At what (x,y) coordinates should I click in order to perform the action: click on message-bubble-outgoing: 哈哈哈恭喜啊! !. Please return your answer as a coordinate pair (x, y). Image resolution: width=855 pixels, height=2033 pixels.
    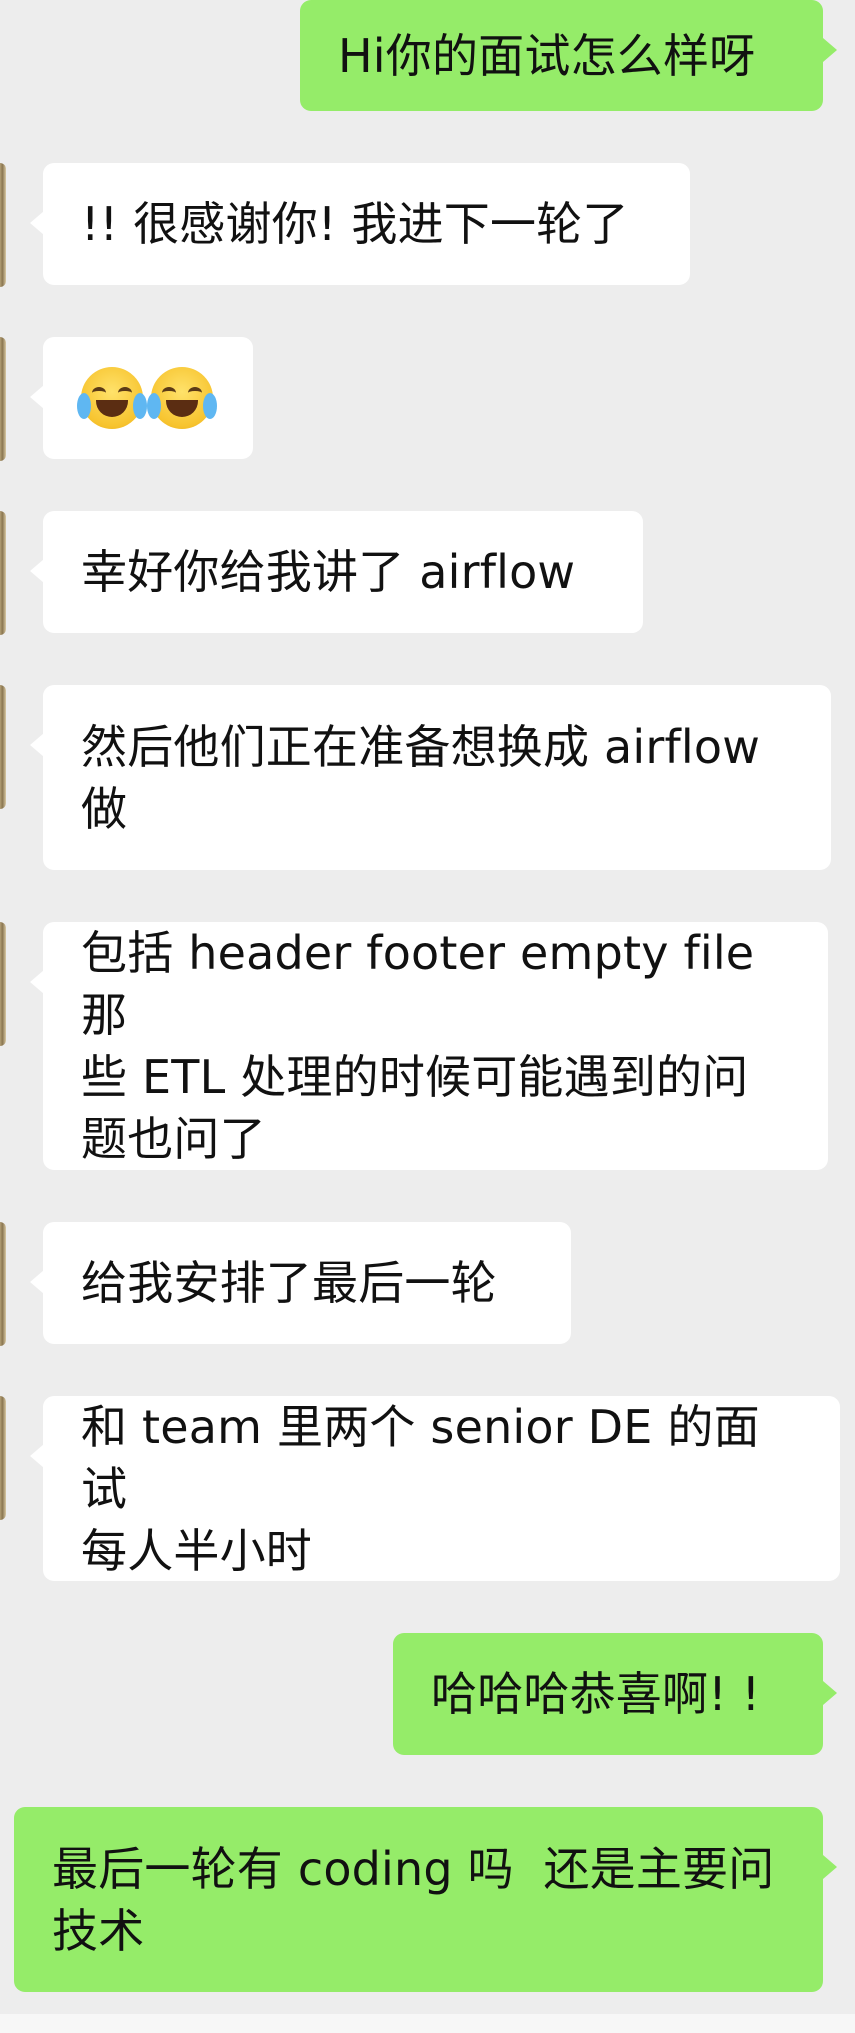
    Looking at the image, I should click on (615, 1694).